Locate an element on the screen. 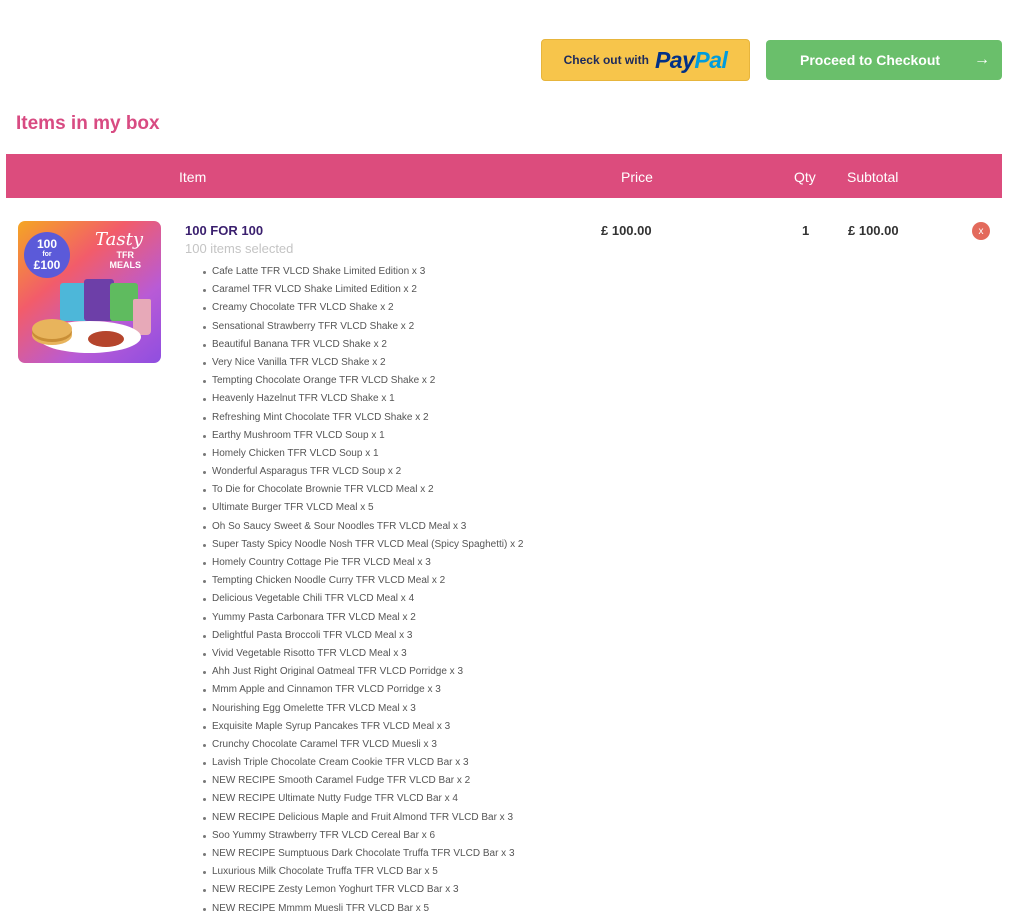 The width and height of the screenshot is (1024, 923). product-name: 100 FOR 100 is located at coordinates (224, 230).